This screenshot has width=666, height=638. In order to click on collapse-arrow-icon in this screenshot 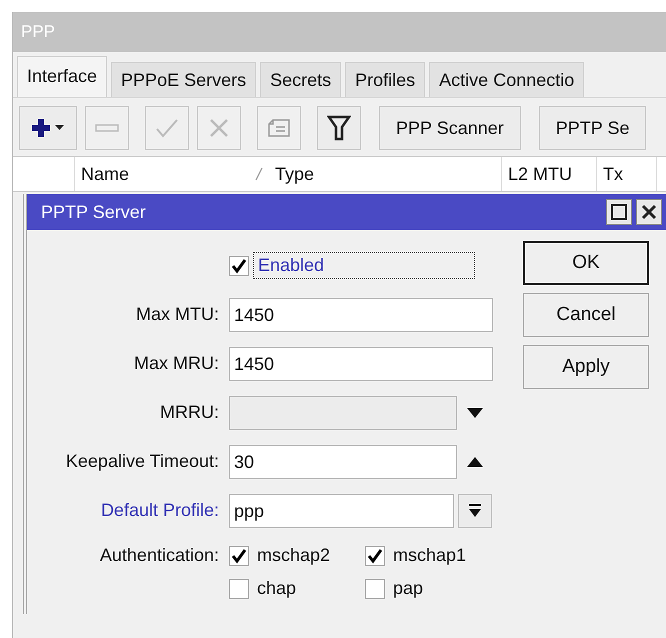, I will do `click(475, 461)`.